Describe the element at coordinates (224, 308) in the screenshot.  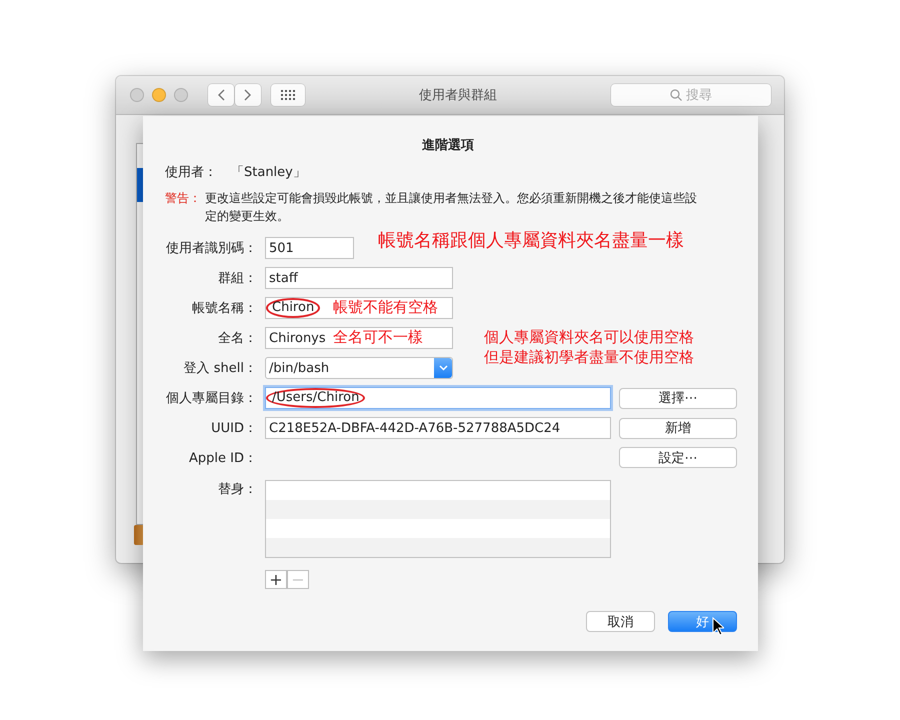
I see `field-label: 帳號名稱：` at that location.